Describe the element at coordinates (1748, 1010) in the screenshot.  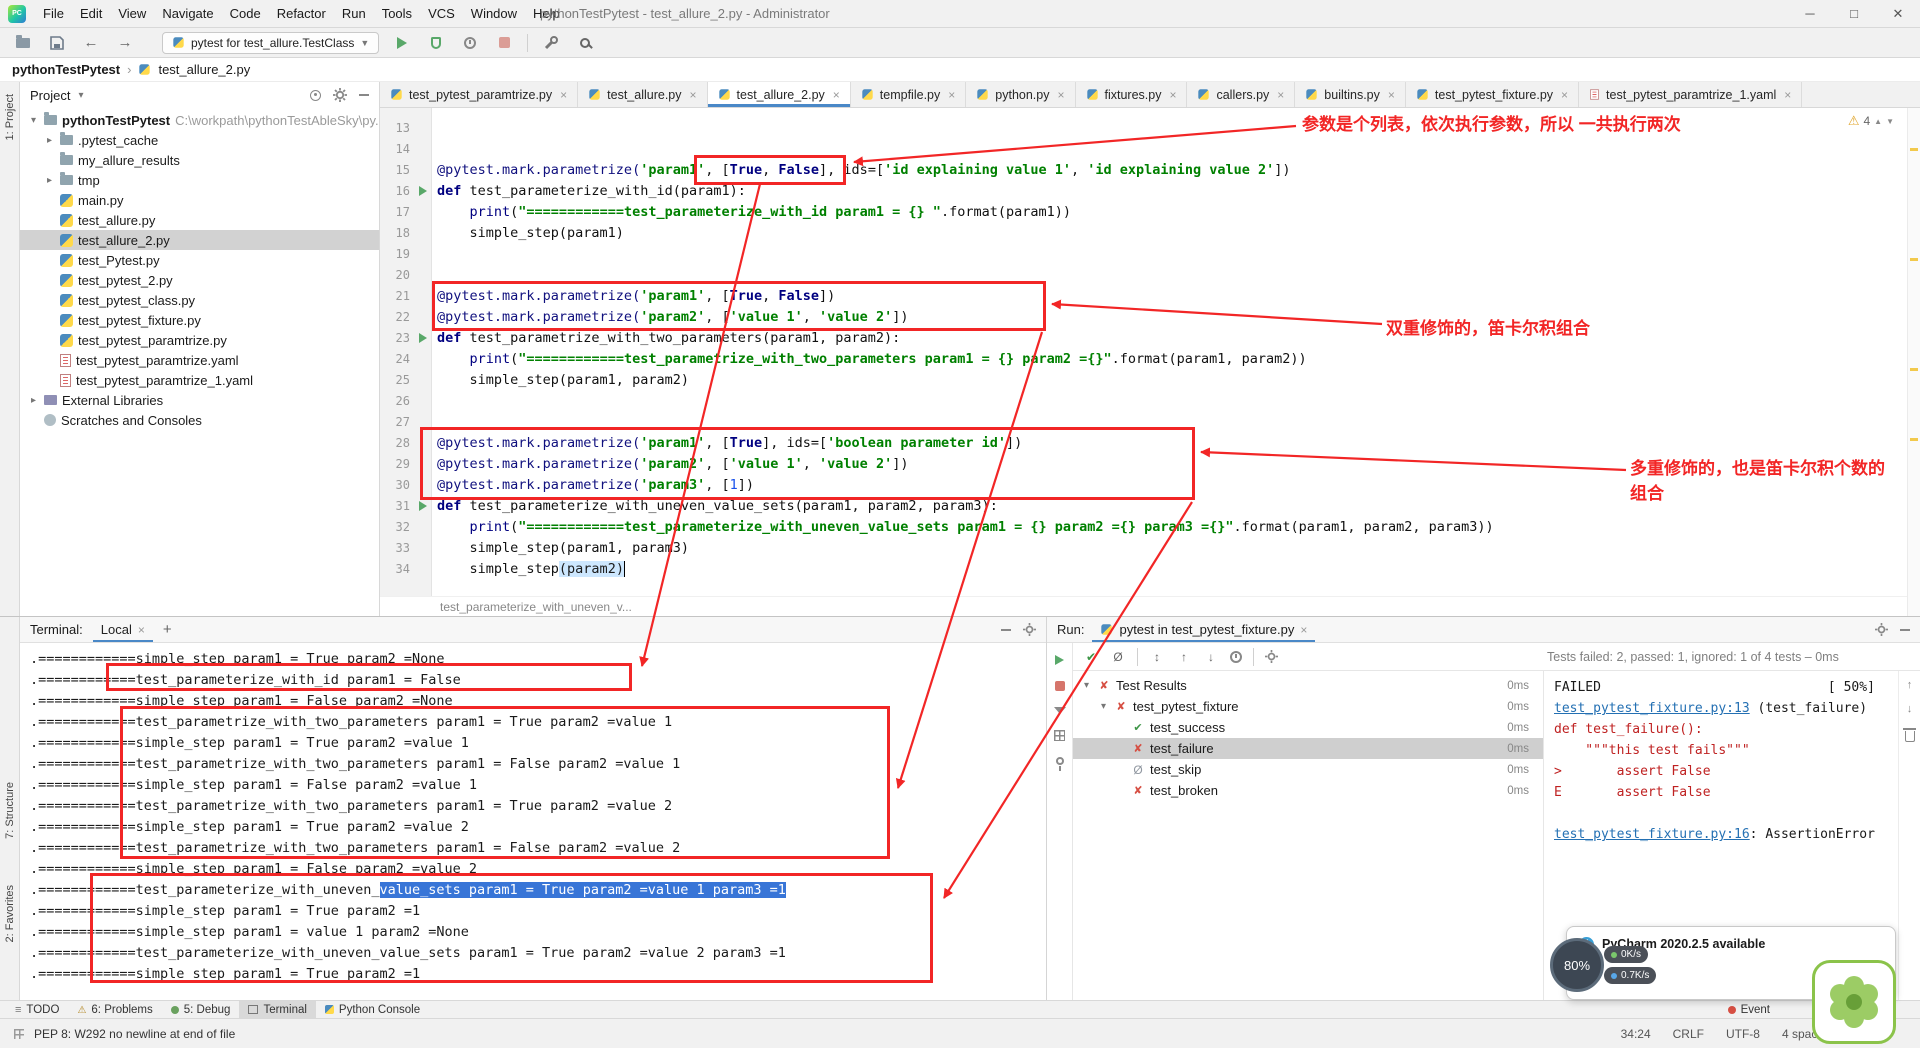
I see `event-log-button: Event` at that location.